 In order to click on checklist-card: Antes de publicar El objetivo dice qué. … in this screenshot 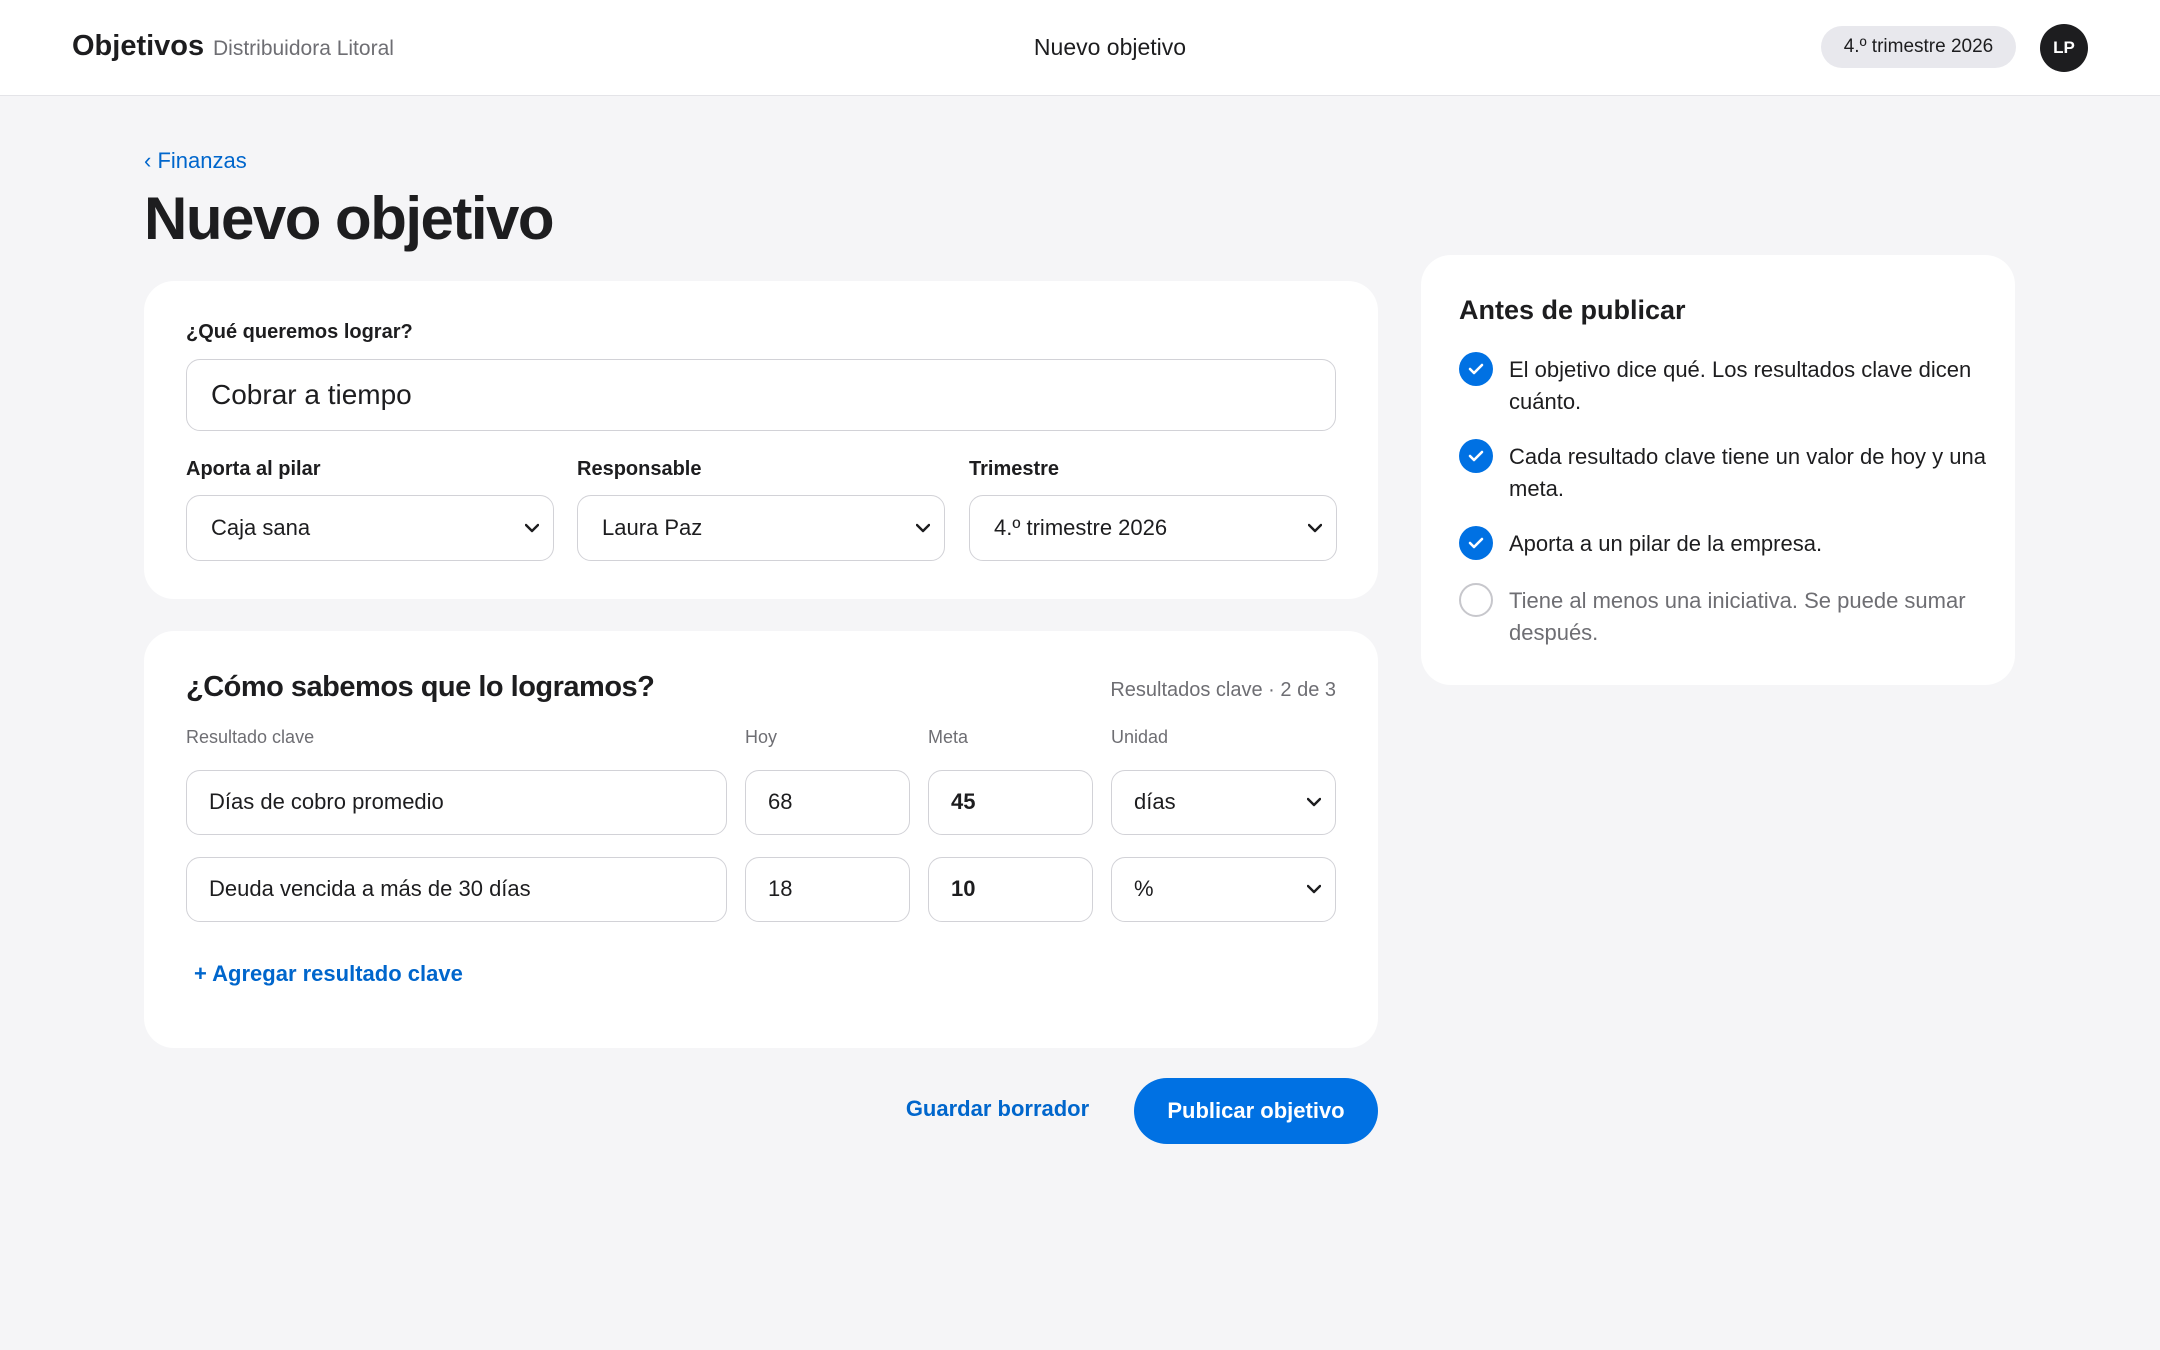, I will do `click(1718, 470)`.